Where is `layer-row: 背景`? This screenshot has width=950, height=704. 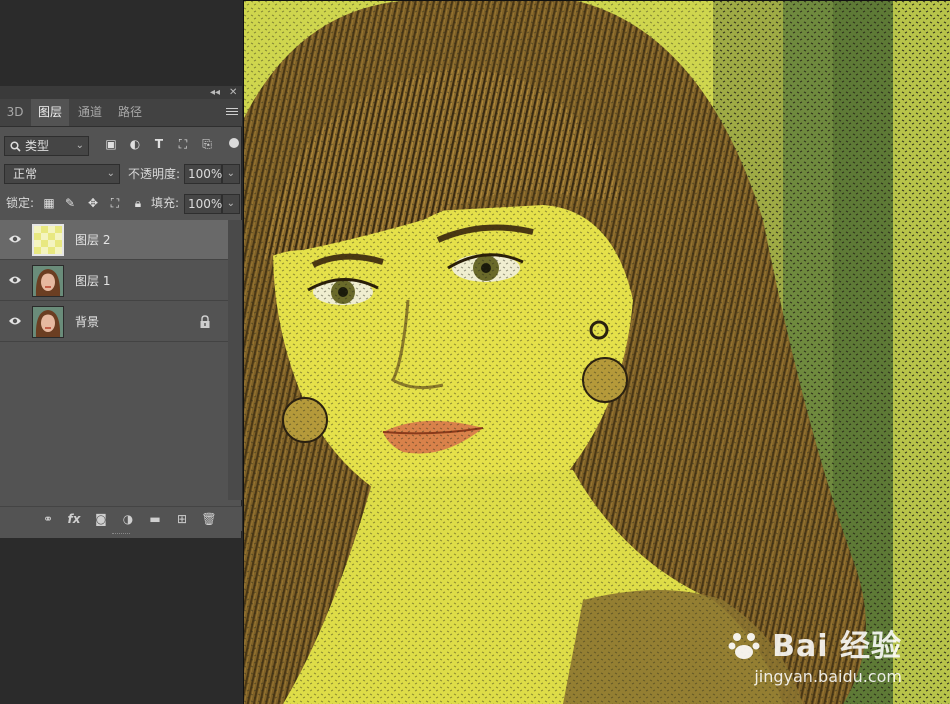 layer-row: 背景 is located at coordinates (114, 322).